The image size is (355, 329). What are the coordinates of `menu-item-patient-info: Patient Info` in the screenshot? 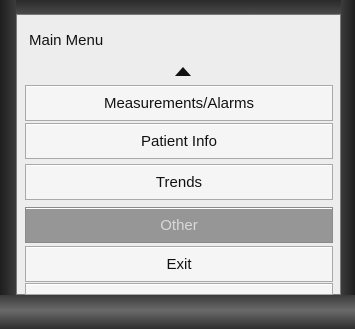 It's located at (179, 141).